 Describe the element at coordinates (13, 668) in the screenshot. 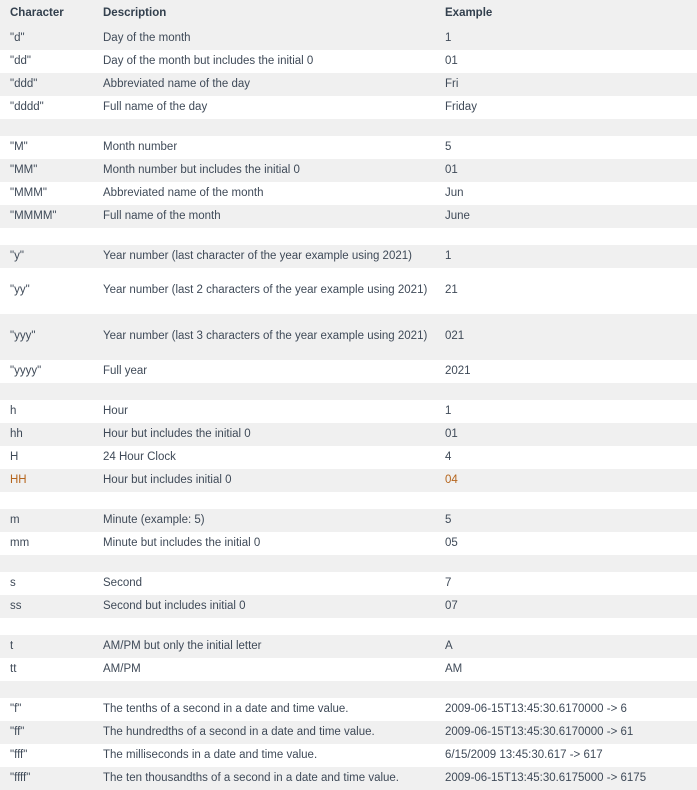

I see `cell-character: tt` at that location.